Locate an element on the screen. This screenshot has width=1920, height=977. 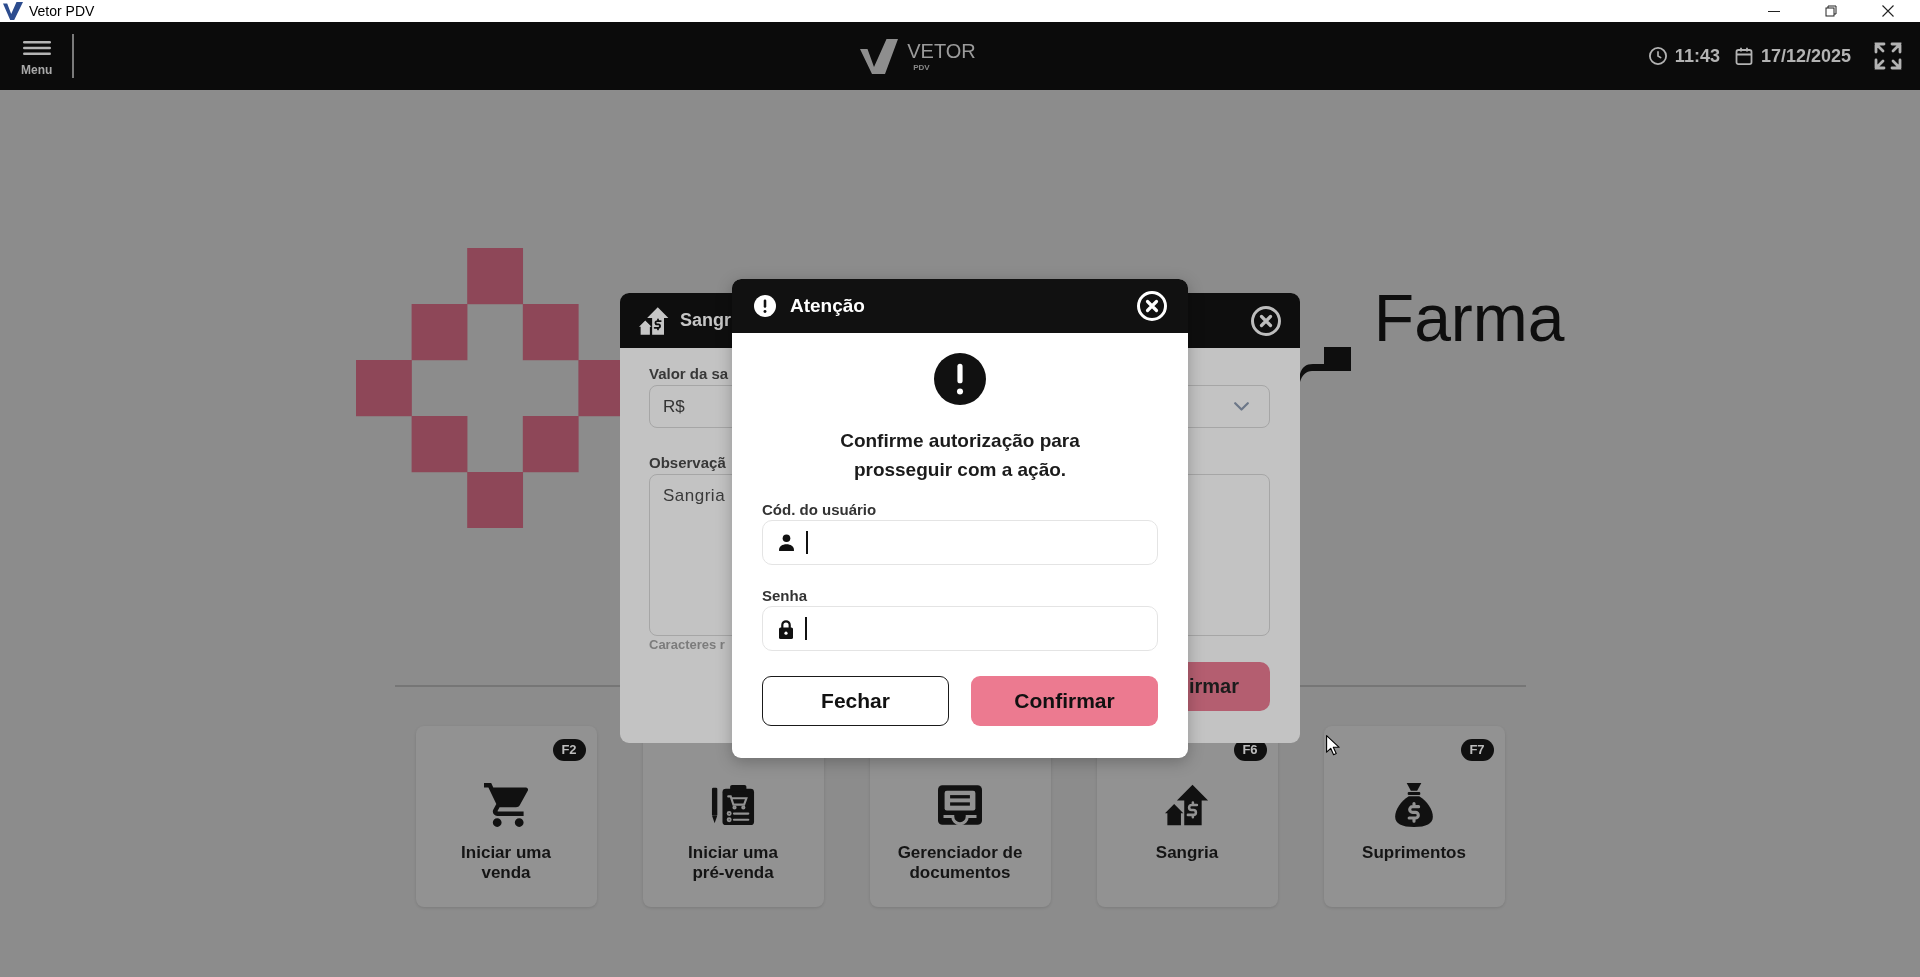
close-button is located at coordinates (1266, 320).